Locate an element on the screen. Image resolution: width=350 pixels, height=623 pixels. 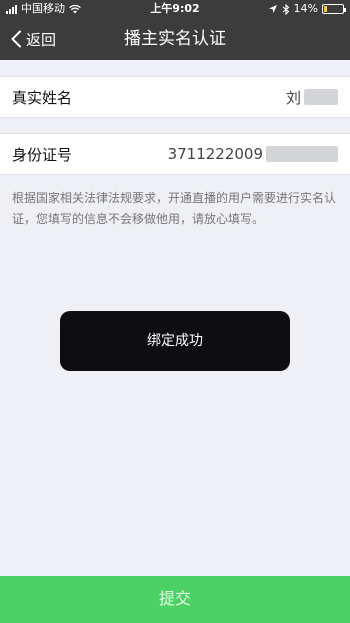
top-bar: 中国移动 上午9:02 14% 返回 播主实名认证 is located at coordinates (175, 30).